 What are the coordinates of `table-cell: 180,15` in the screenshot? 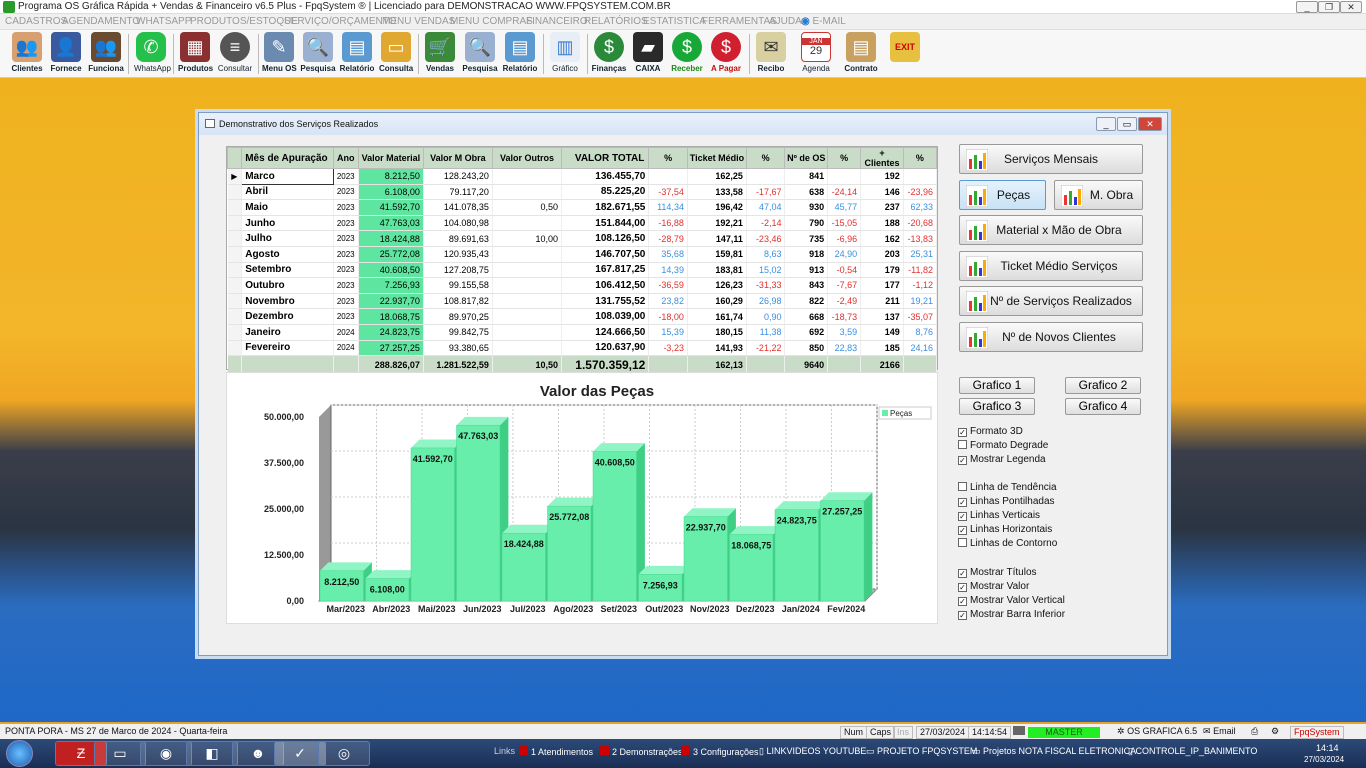 It's located at (717, 332).